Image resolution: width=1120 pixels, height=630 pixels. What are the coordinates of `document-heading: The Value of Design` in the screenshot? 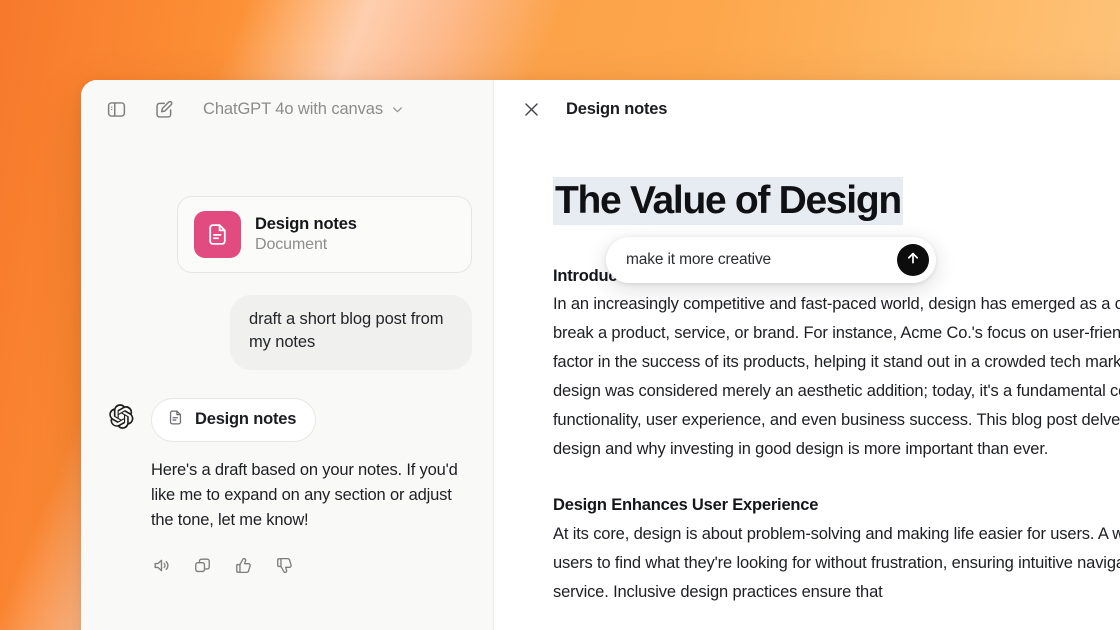 It's located at (728, 201).